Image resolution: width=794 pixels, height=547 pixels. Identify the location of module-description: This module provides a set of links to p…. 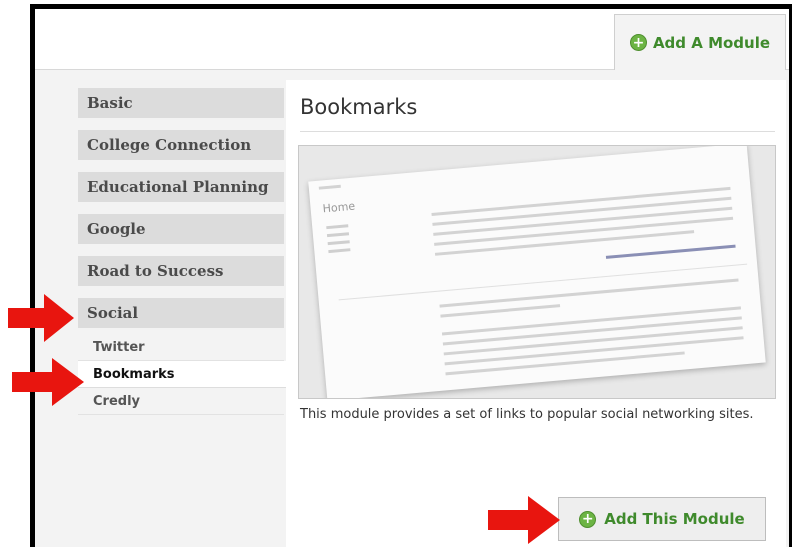
(527, 414).